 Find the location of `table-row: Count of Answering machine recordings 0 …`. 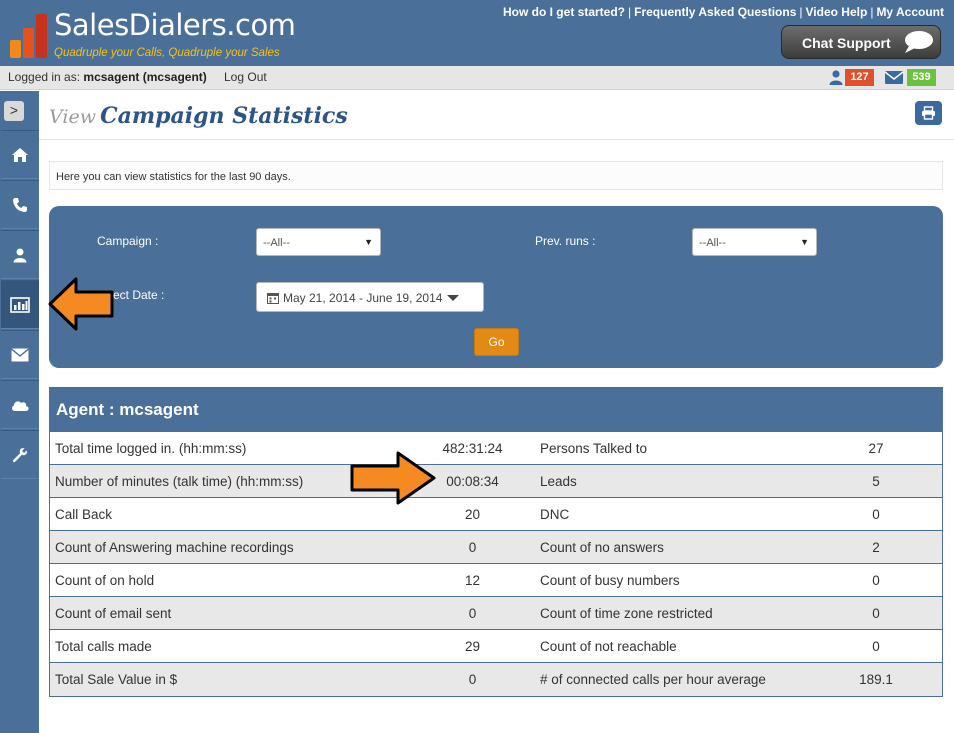

table-row: Count of Answering machine recordings 0 … is located at coordinates (496, 547).